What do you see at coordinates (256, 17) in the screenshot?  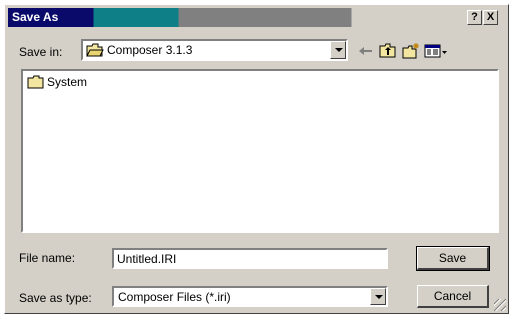 I see `title-bar: Save As ? X` at bounding box center [256, 17].